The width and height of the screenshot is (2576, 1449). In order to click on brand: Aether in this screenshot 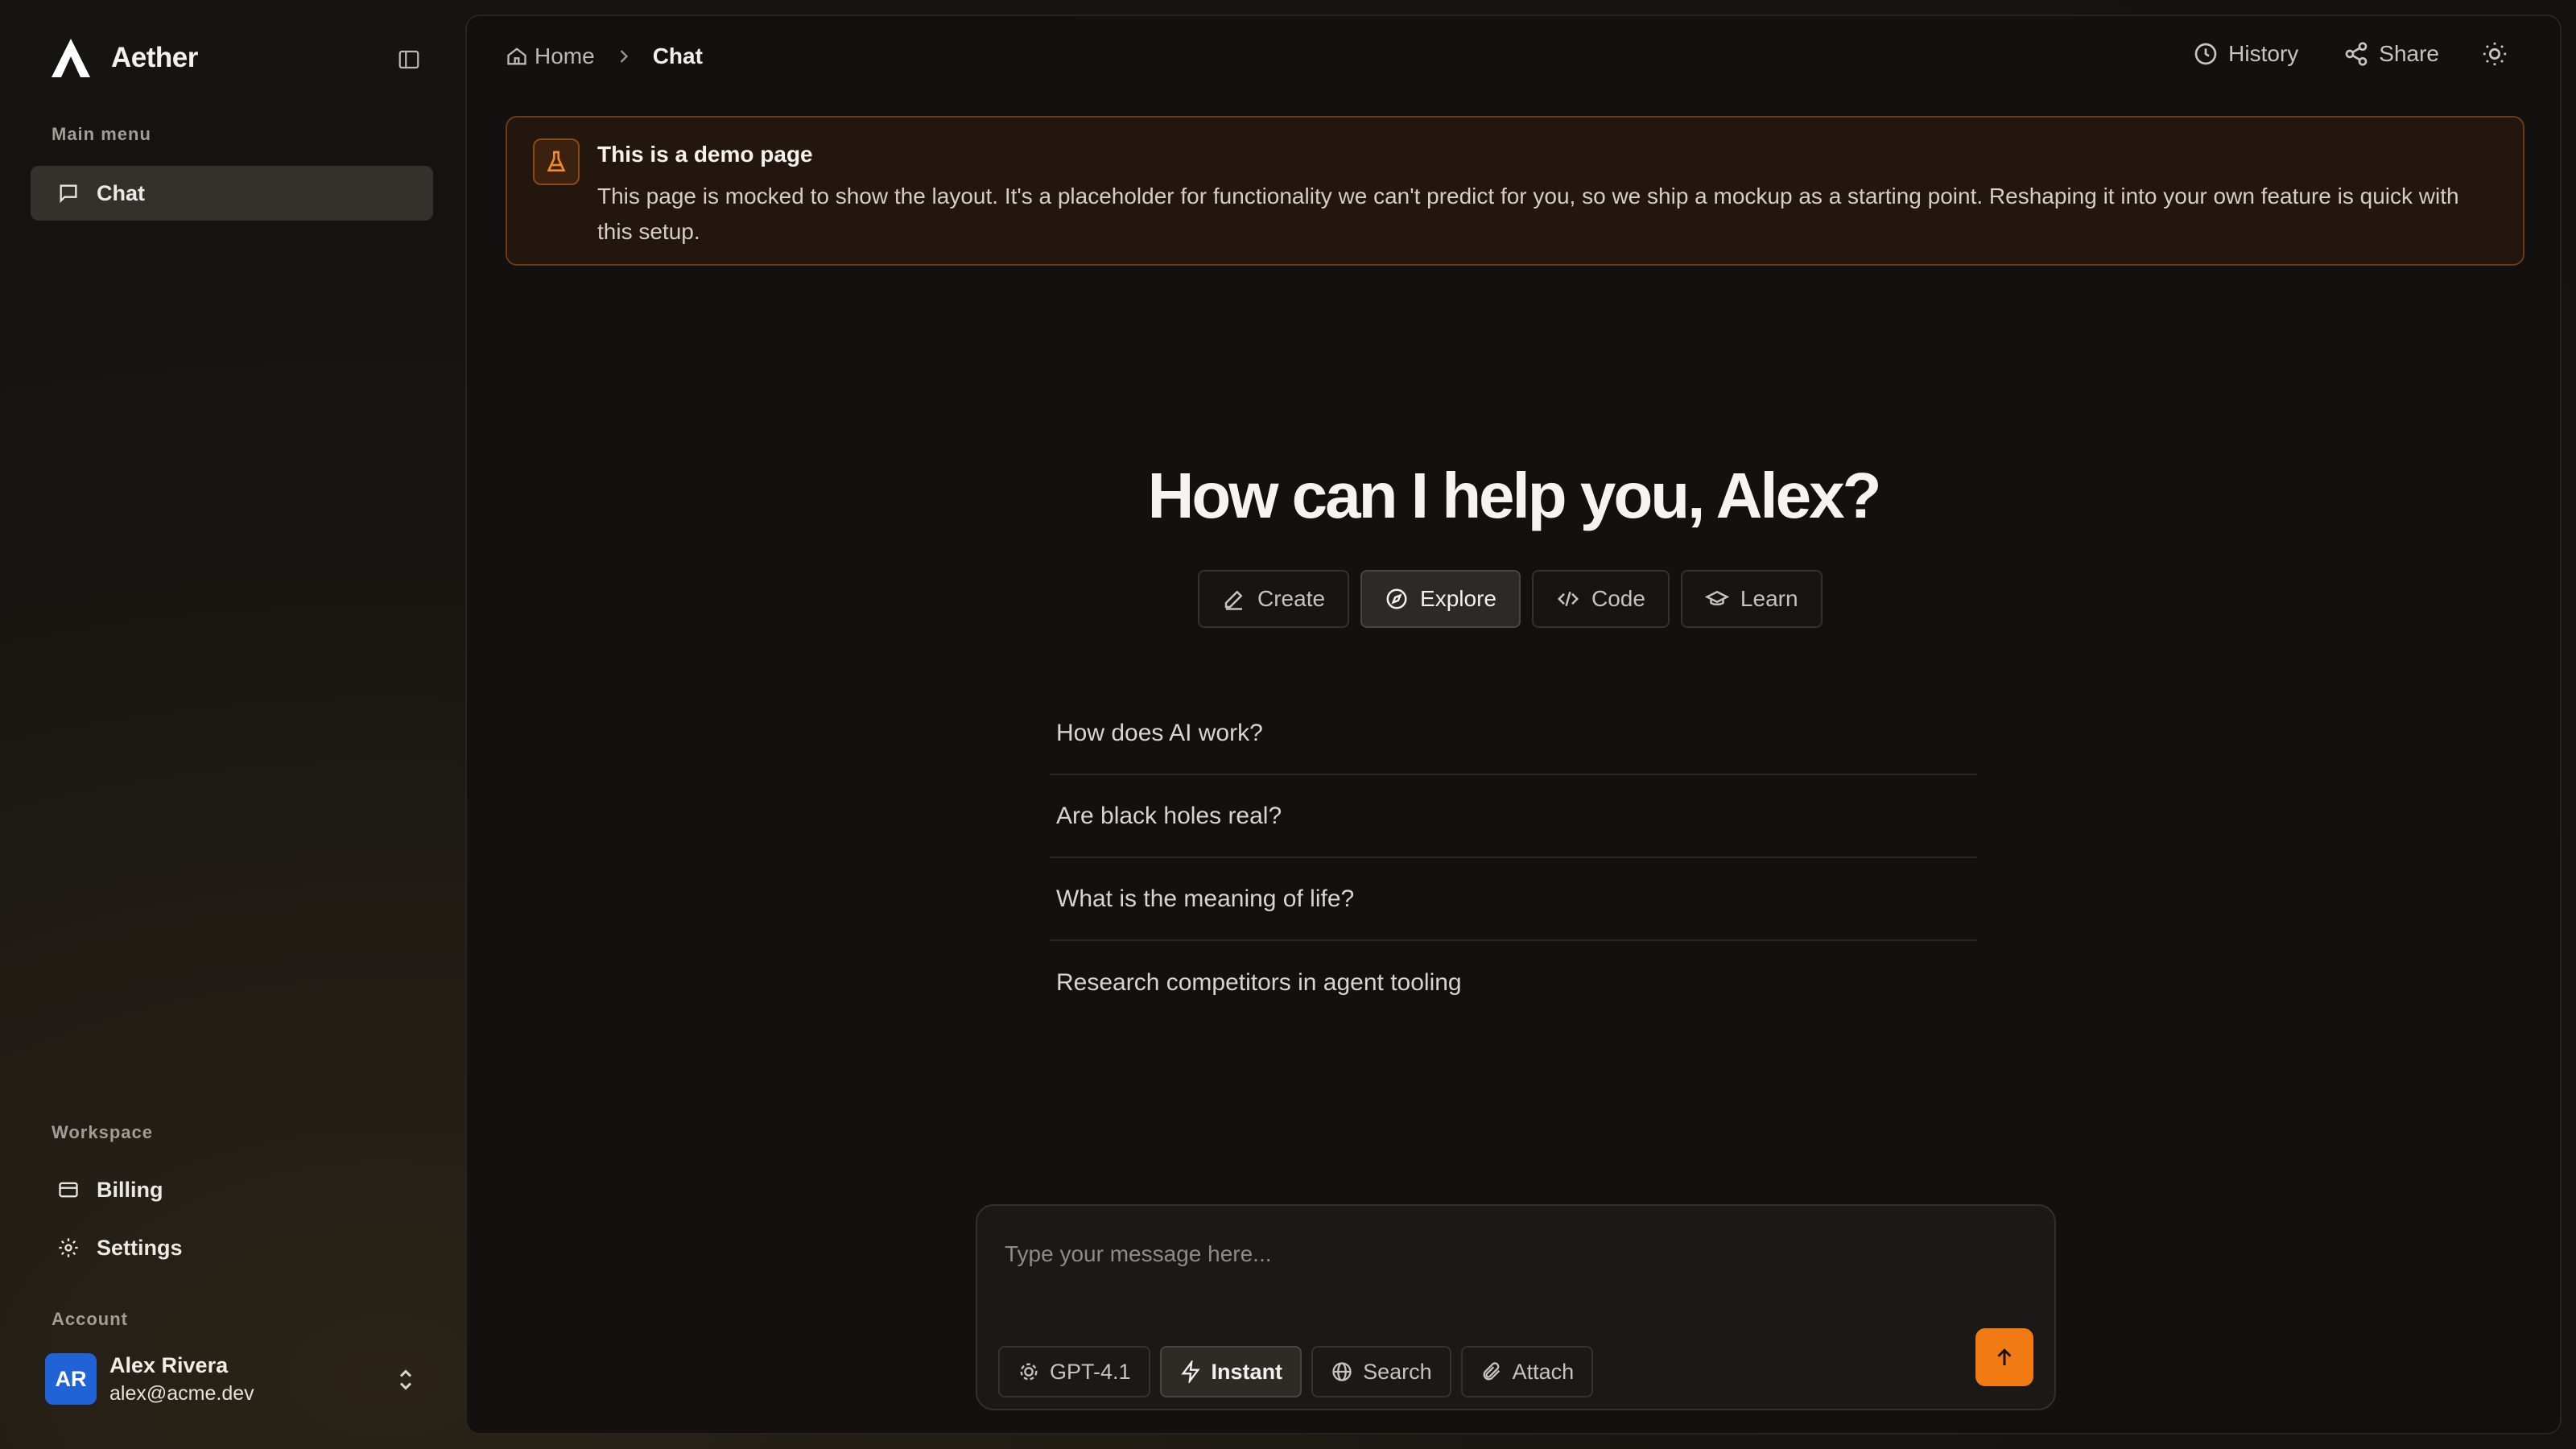, I will do `click(123, 57)`.